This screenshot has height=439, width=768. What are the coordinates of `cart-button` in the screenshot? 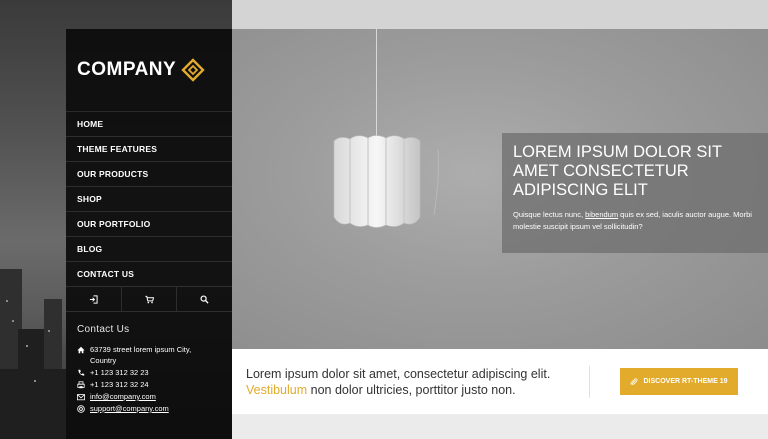 It's located at (150, 299).